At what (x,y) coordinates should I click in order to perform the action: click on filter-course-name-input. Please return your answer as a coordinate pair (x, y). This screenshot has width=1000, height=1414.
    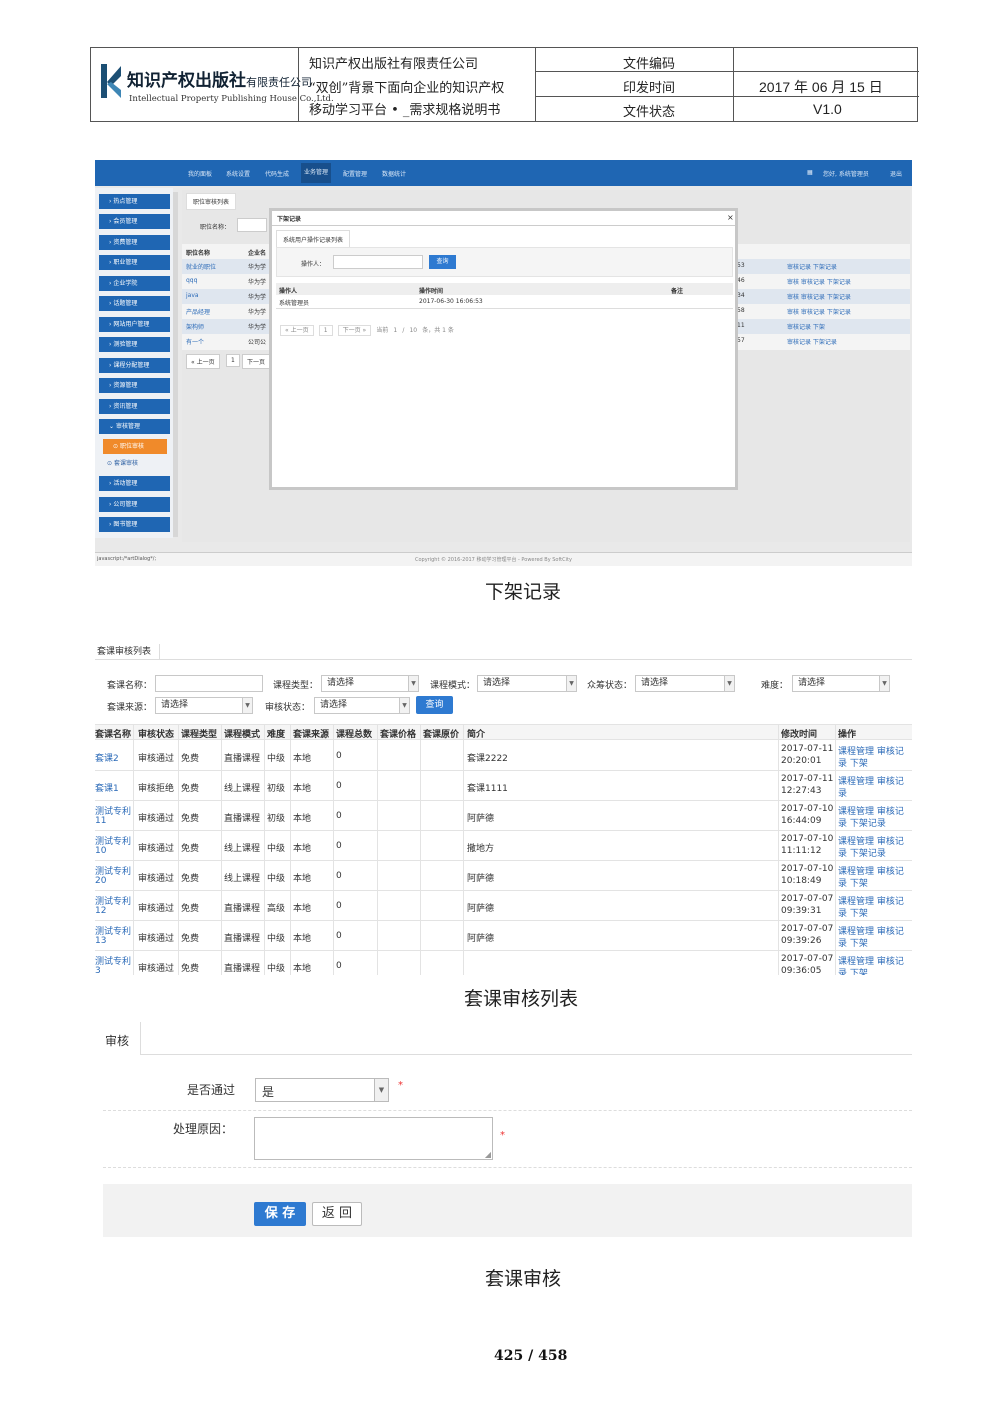
    Looking at the image, I should click on (209, 683).